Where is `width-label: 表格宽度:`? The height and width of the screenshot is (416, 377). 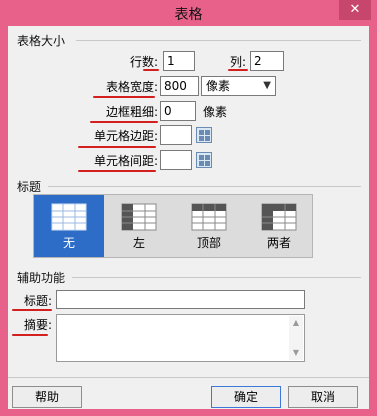 width-label: 表格宽度: is located at coordinates (132, 87).